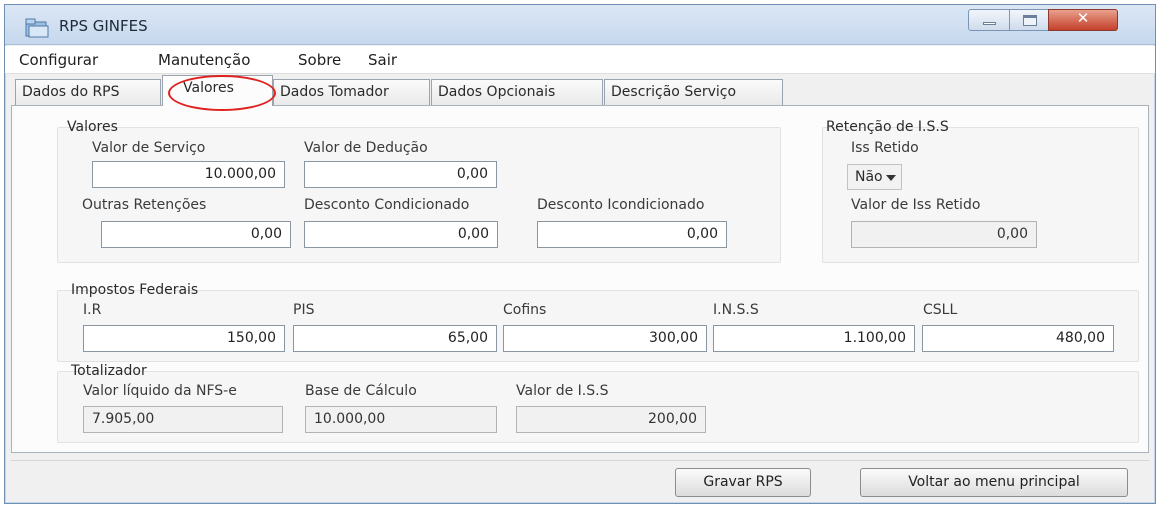  I want to click on ir-field: 150,00, so click(184, 338).